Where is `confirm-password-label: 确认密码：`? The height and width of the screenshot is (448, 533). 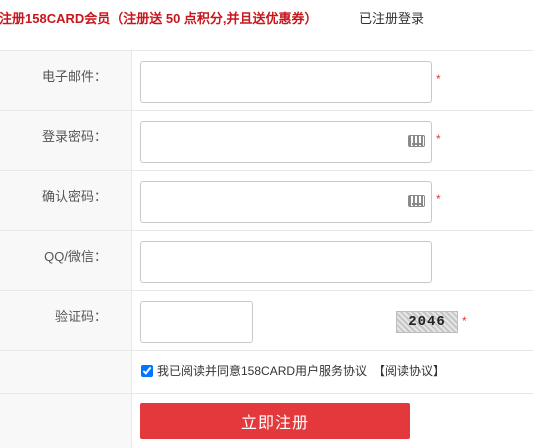
confirm-password-label: 确认密码： is located at coordinates (66, 200).